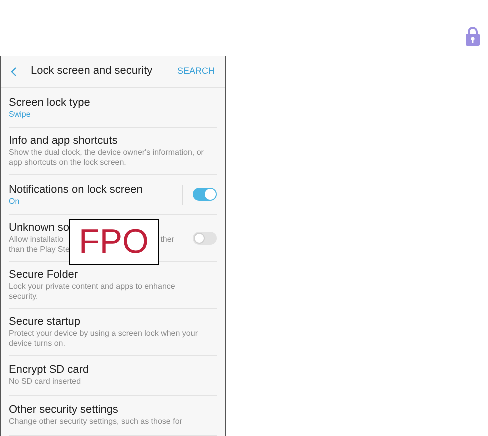 The width and height of the screenshot is (488, 436). What do you see at coordinates (36, 240) in the screenshot?
I see `setting-description: Allow installatio` at bounding box center [36, 240].